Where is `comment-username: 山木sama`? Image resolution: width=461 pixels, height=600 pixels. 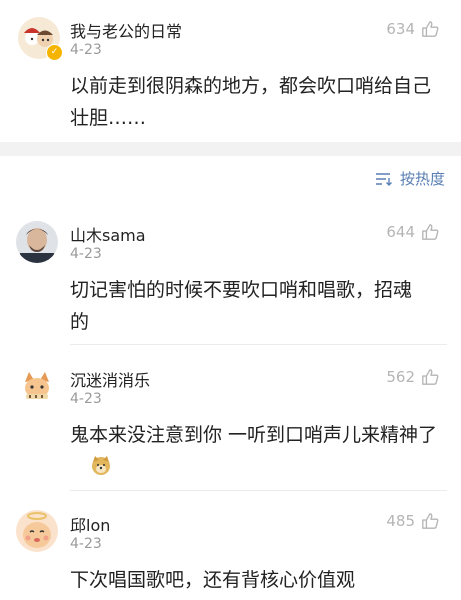 comment-username: 山木sama is located at coordinates (108, 234).